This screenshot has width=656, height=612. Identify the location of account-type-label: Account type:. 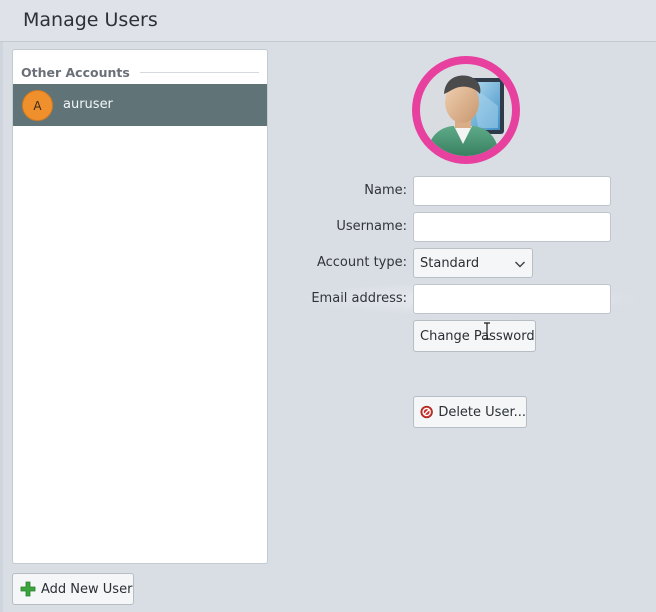
(361, 262).